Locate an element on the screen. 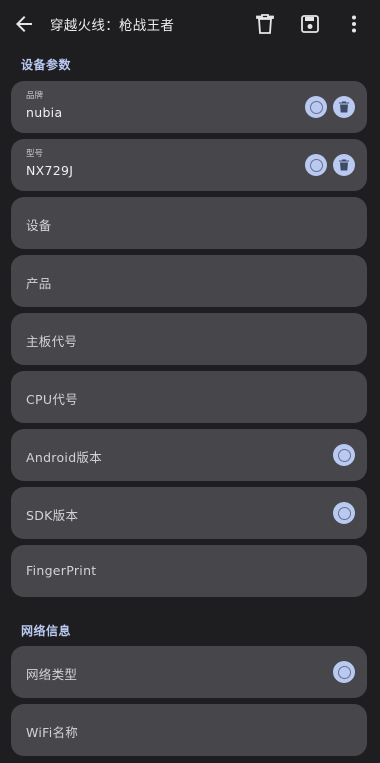  field-label: Android版本 is located at coordinates (64, 457).